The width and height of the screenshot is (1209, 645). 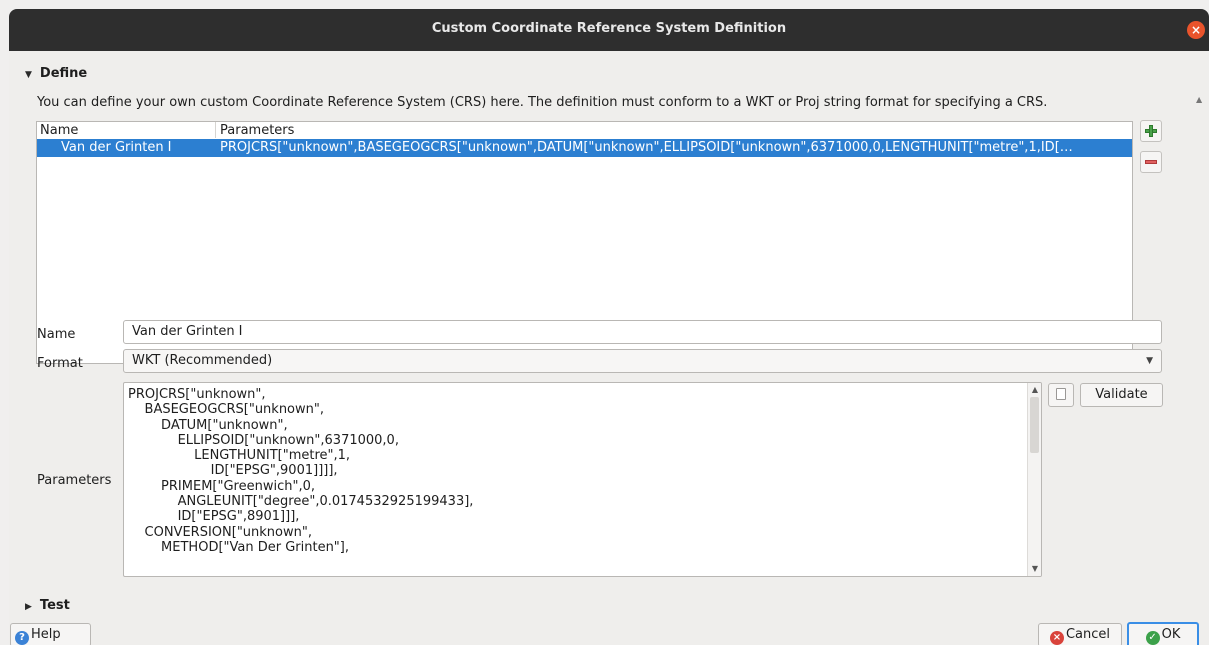 What do you see at coordinates (54, 605) in the screenshot?
I see `test-header: Test` at bounding box center [54, 605].